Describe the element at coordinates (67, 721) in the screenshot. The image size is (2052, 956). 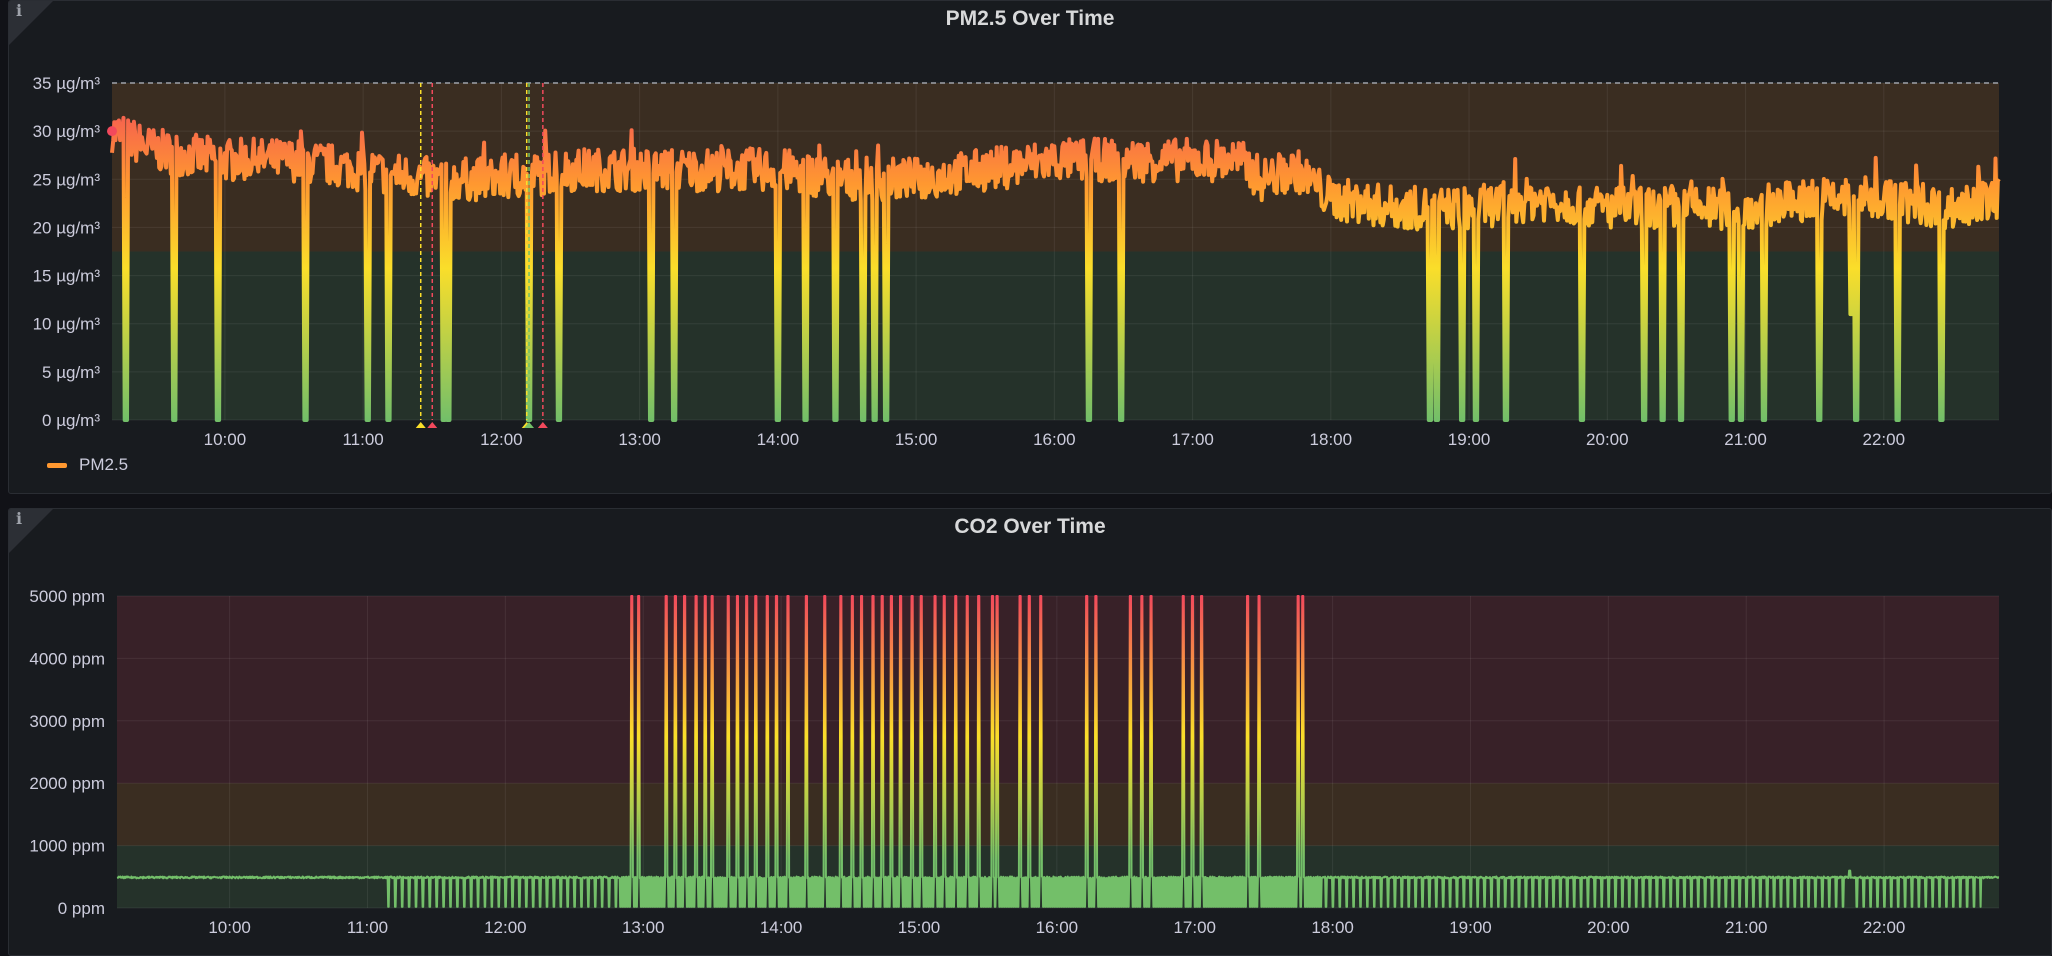
I see `y-tick-label: 3000 ppm` at that location.